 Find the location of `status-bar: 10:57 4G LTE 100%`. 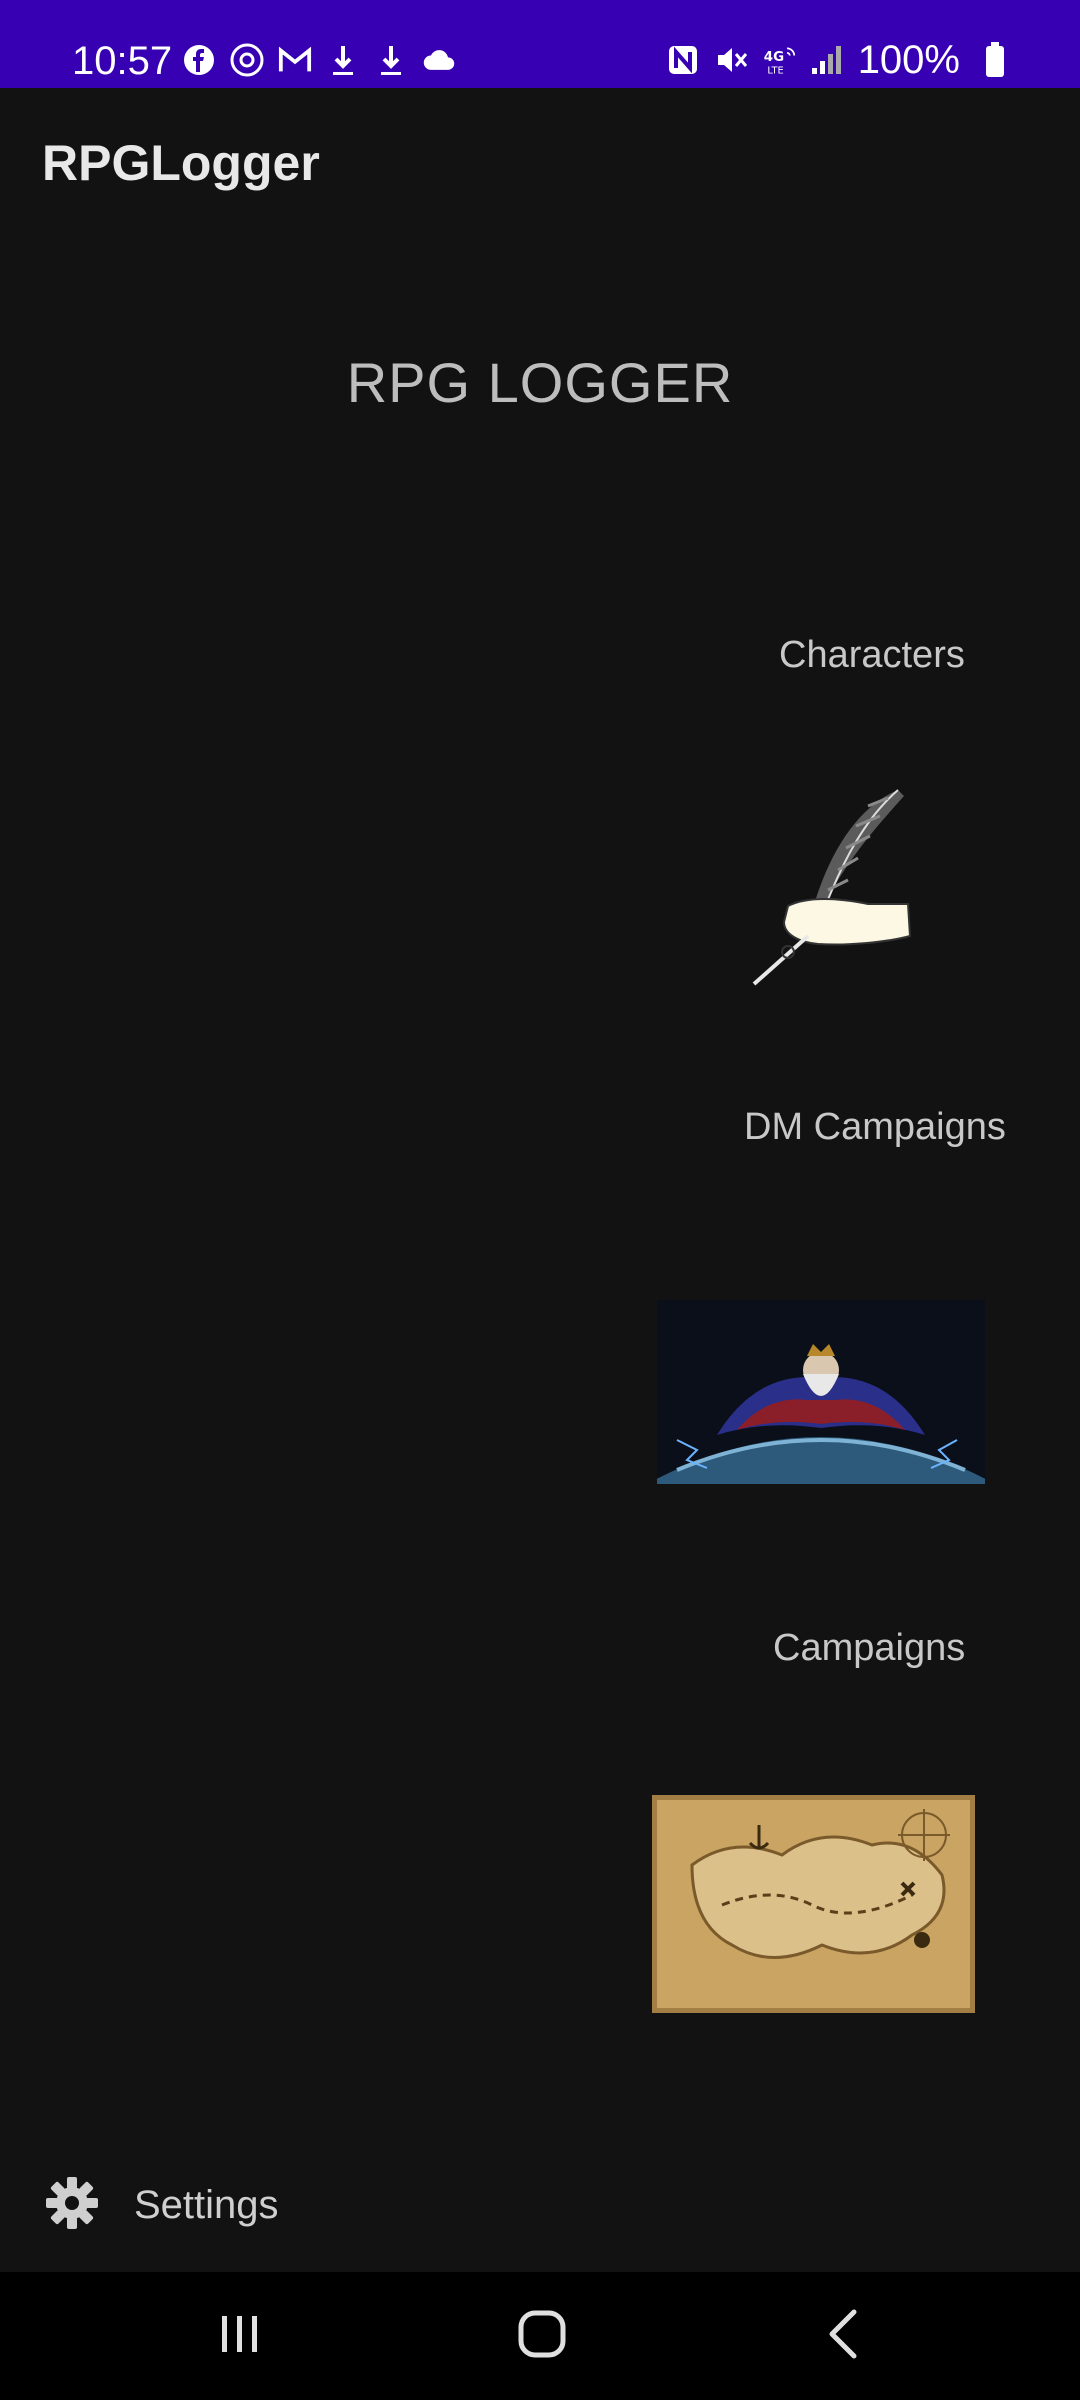

status-bar: 10:57 4G LTE 100% is located at coordinates (540, 44).